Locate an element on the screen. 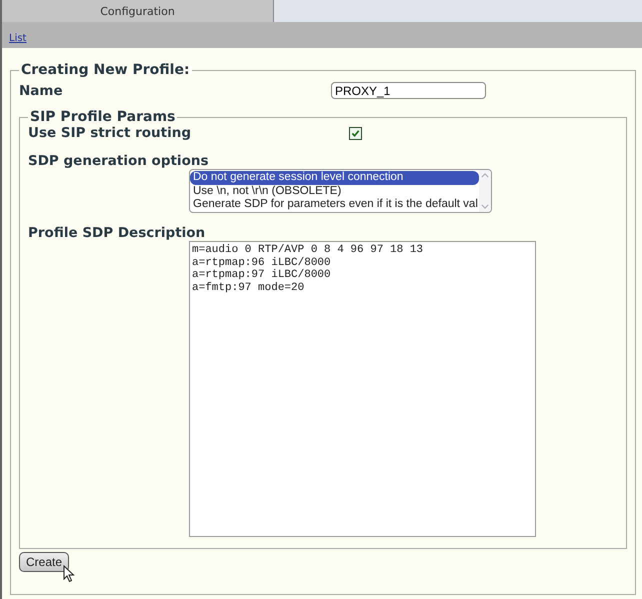  sdp-options-label: SDP generation options is located at coordinates (119, 161).